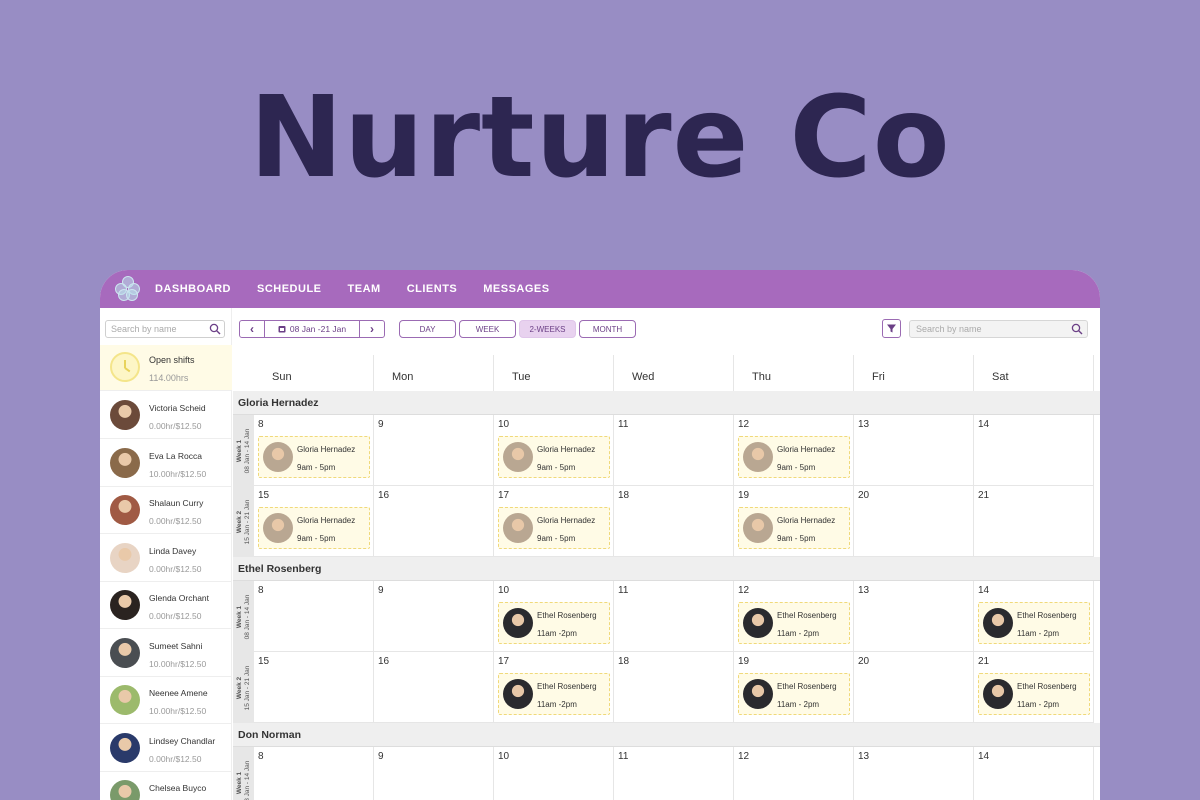 This screenshot has width=1200, height=800. Describe the element at coordinates (554, 773) in the screenshot. I see `calendar-day-cell: 10` at that location.